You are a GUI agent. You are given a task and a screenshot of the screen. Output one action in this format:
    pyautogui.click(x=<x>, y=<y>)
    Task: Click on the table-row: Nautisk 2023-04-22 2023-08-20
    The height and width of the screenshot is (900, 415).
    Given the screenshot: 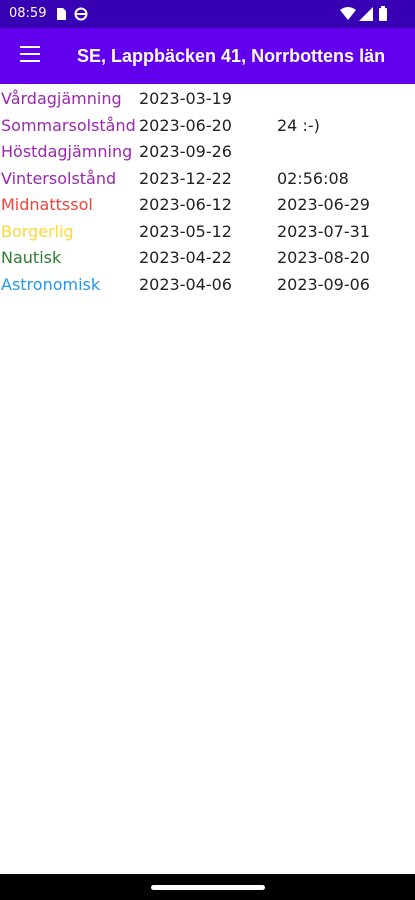 What is the action you would take?
    pyautogui.click(x=207, y=258)
    